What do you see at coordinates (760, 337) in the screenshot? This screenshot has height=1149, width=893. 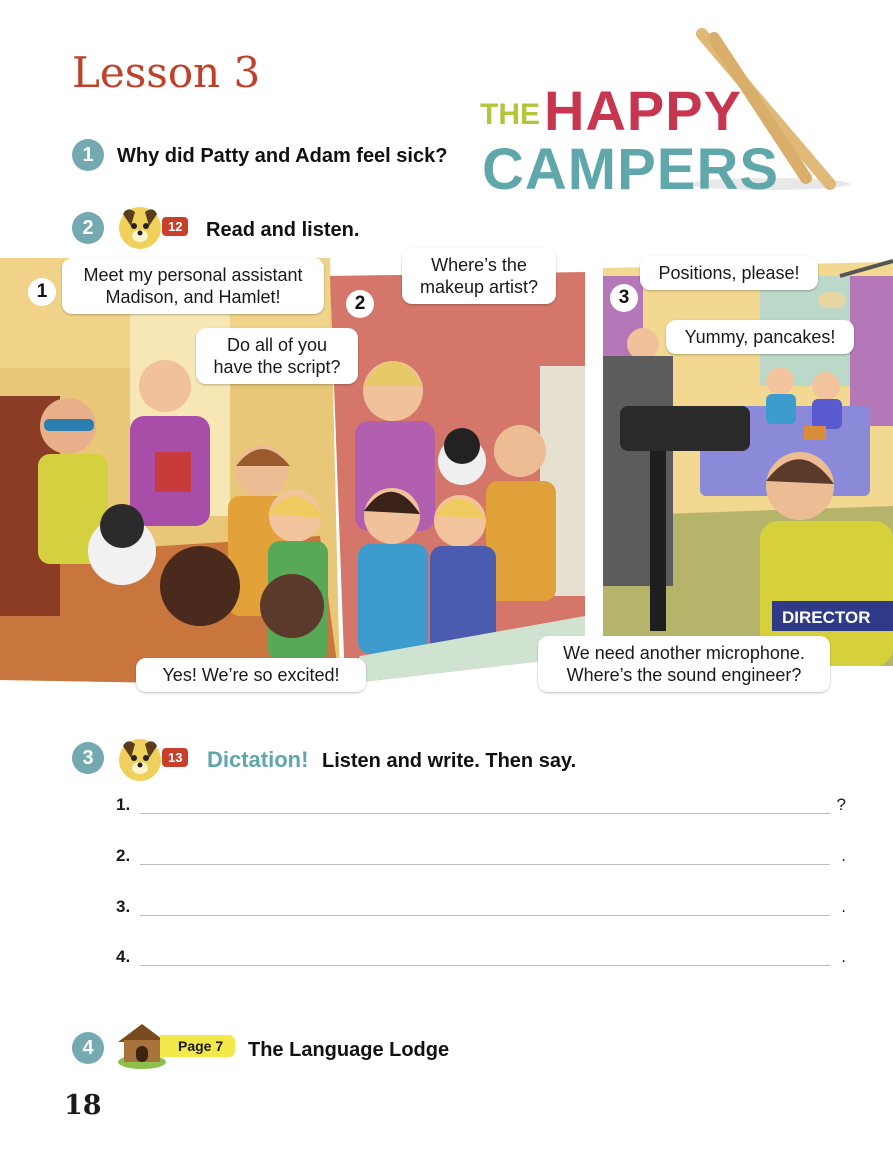 I see `speech-bubble-pancakes: Yummy, pancakes!` at bounding box center [760, 337].